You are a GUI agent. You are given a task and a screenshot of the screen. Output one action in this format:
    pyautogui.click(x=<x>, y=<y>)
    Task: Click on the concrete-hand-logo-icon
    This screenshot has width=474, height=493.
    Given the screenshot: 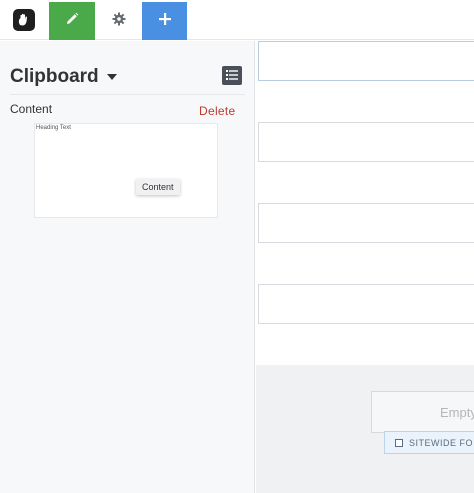 What is the action you would take?
    pyautogui.click(x=24, y=20)
    